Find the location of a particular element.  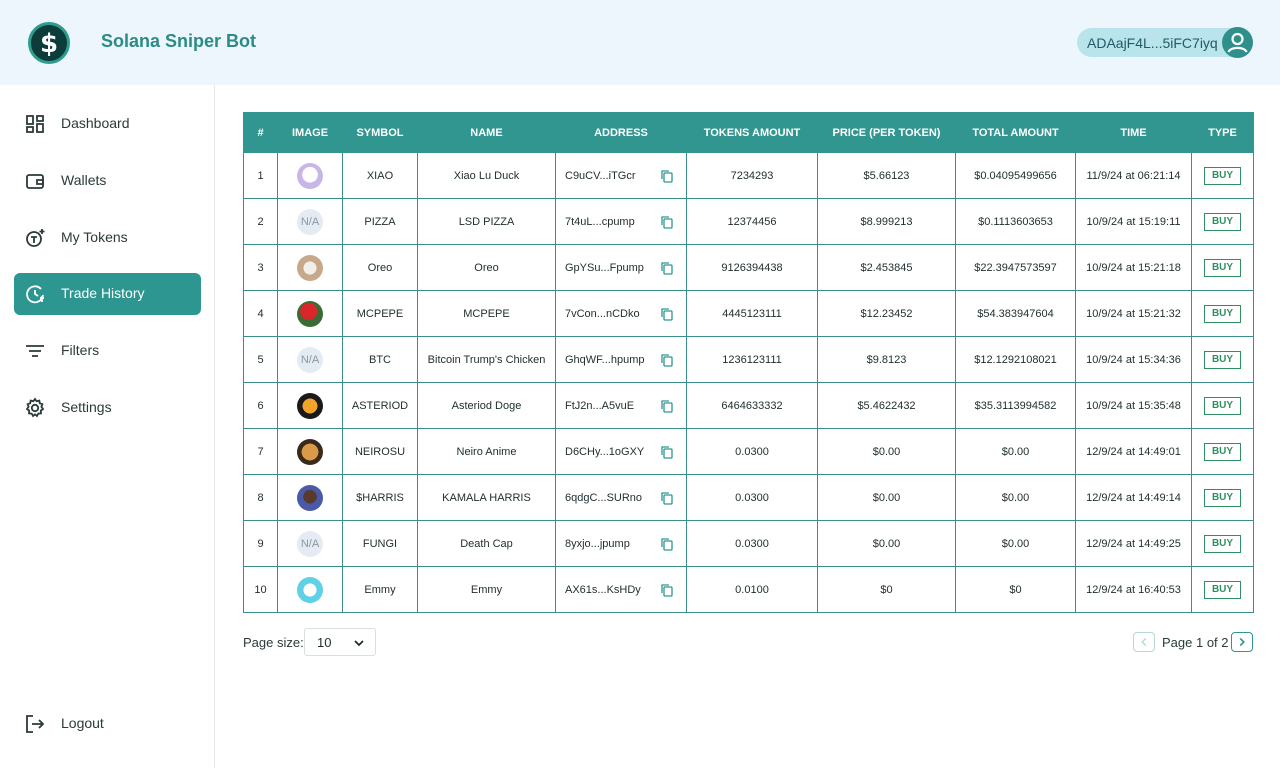

address-wrapper: C9uCV...iTGcr is located at coordinates (621, 176).